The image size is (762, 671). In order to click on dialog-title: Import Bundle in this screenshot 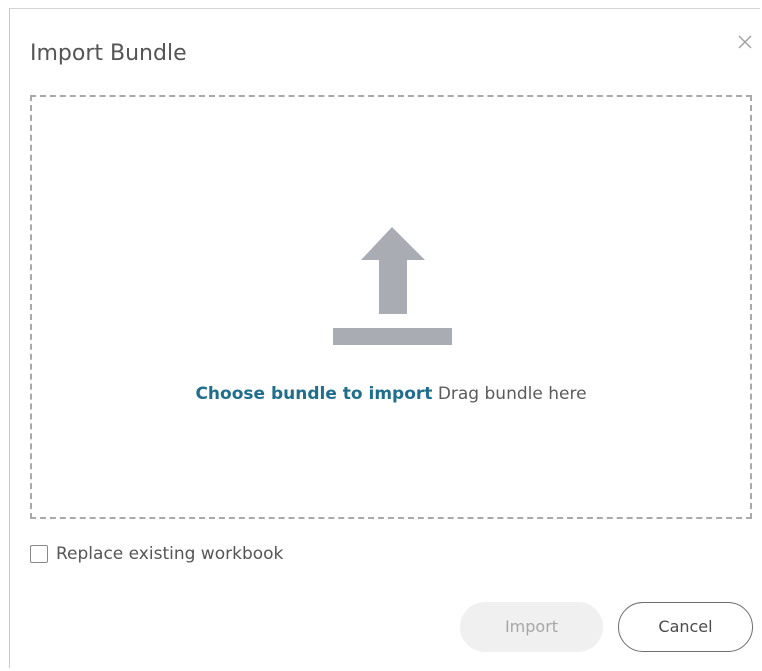, I will do `click(108, 53)`.